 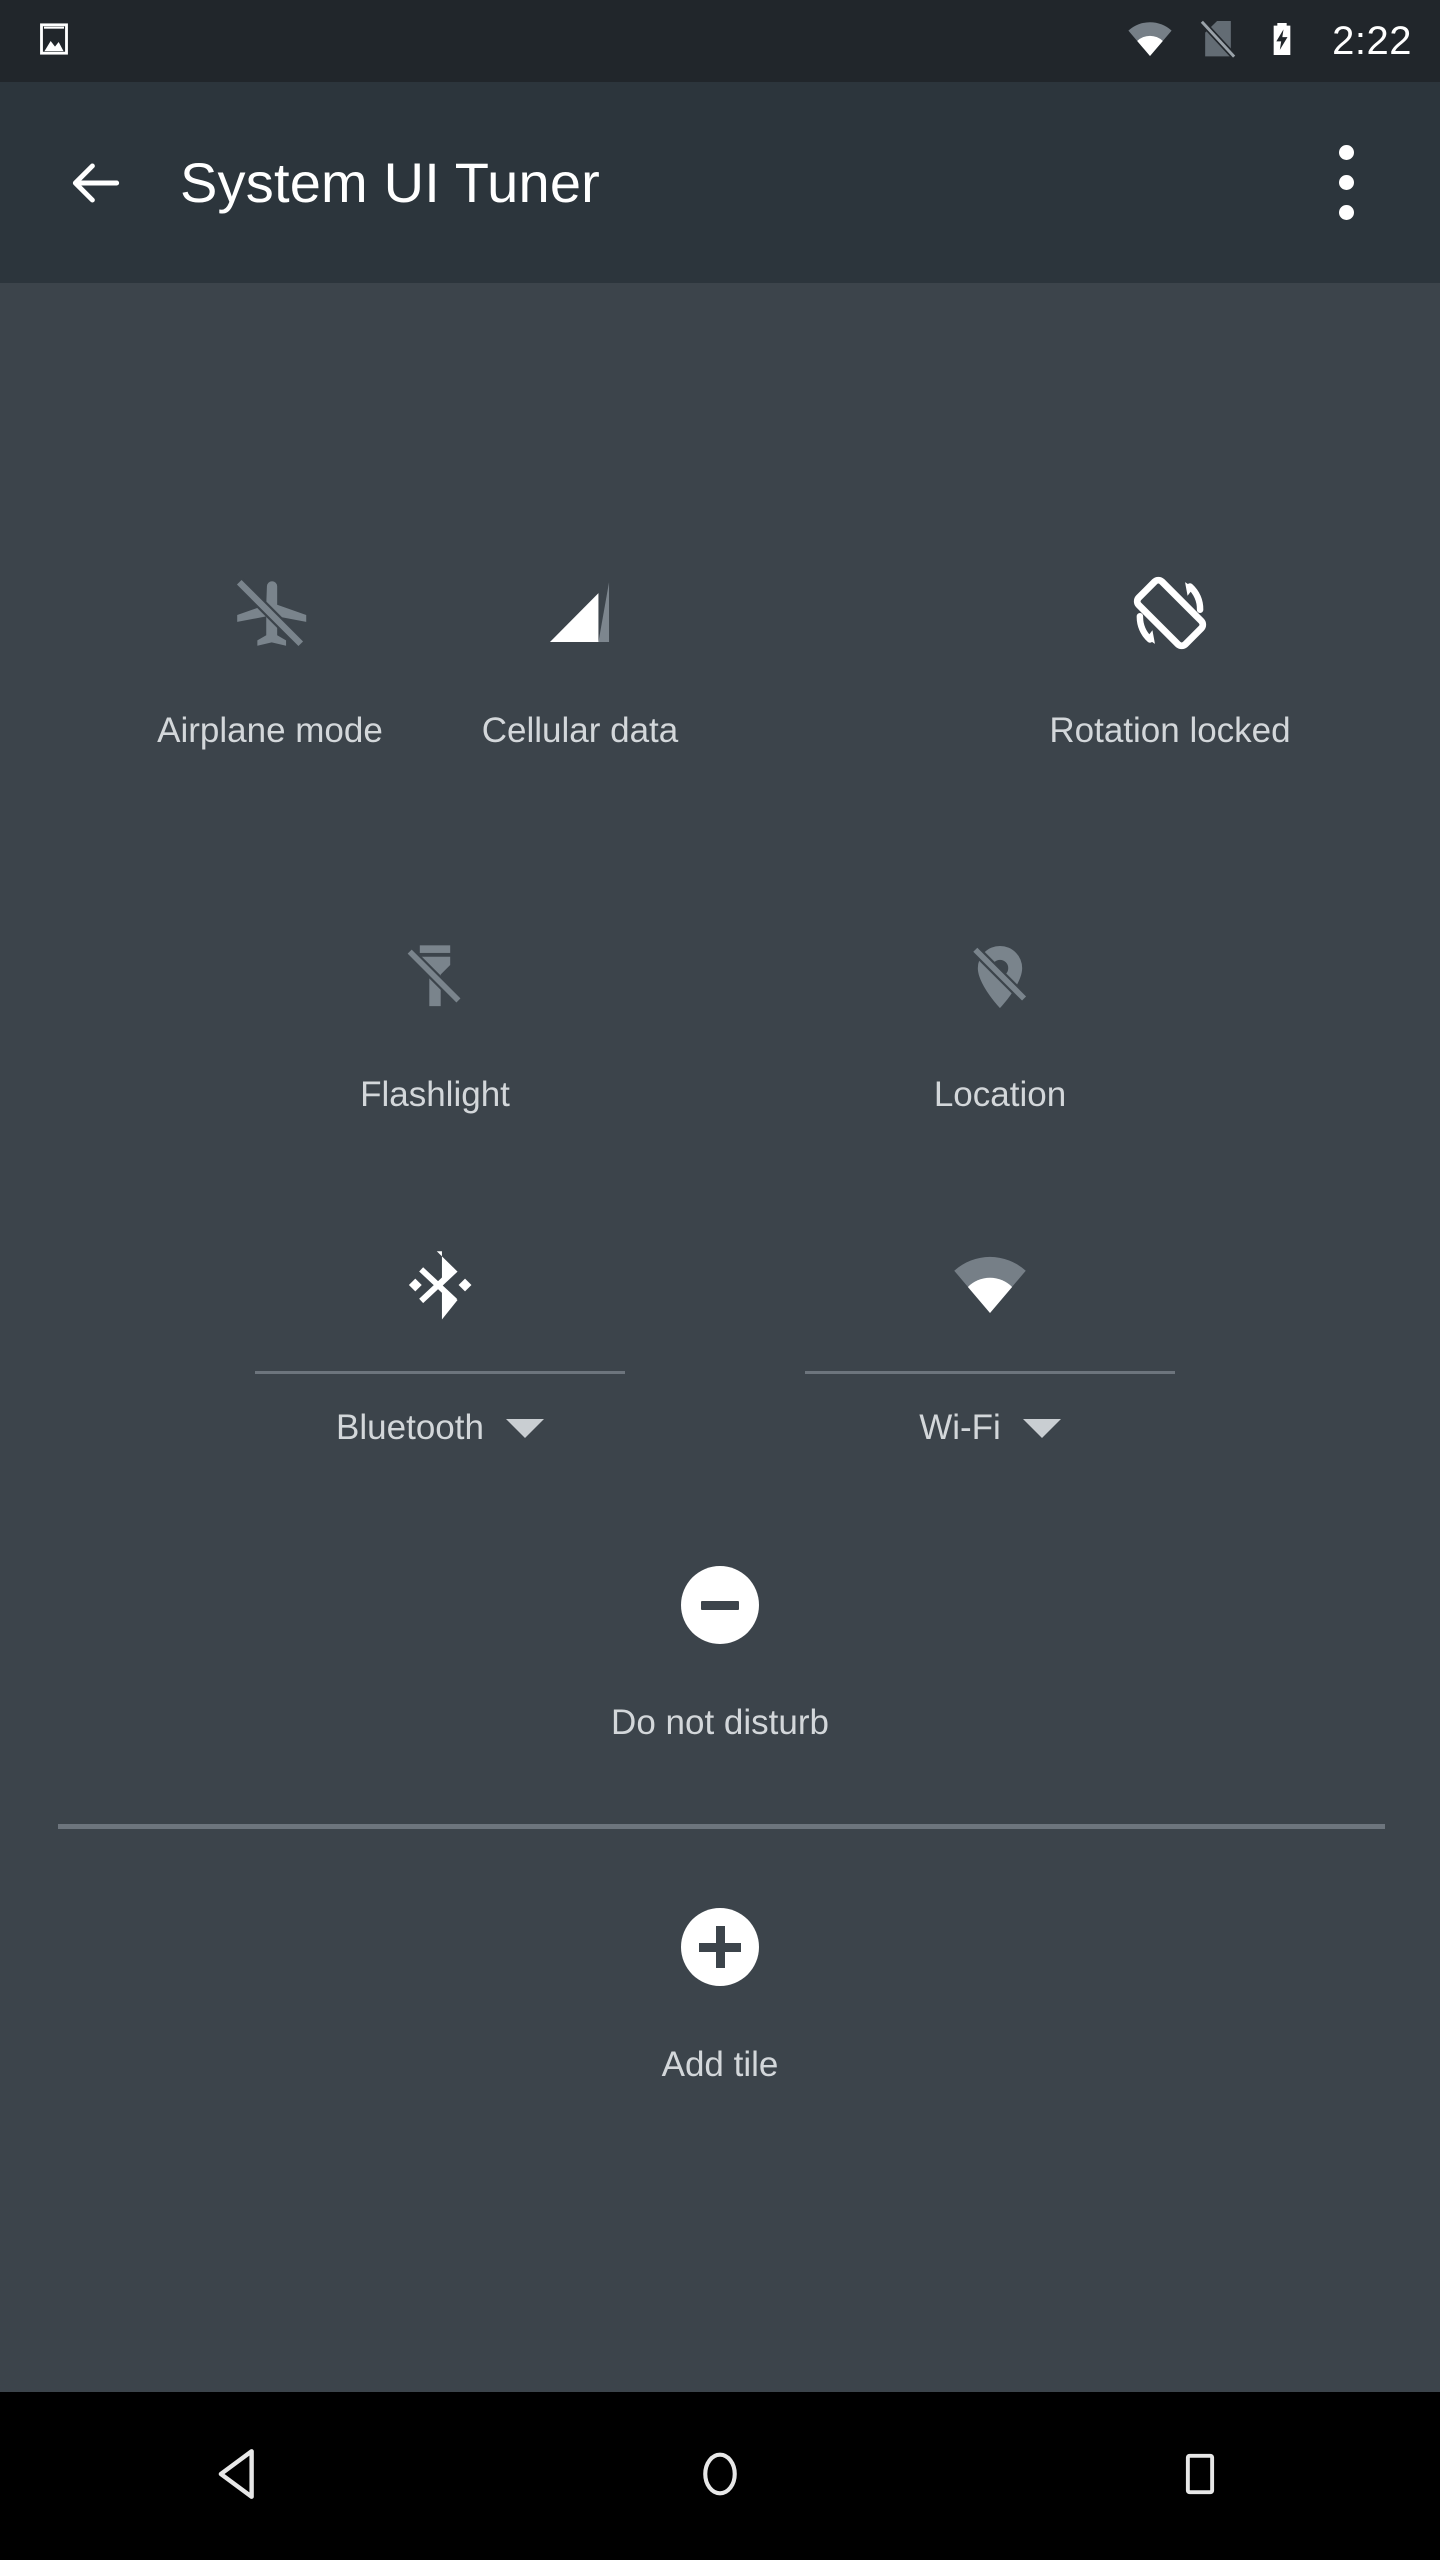 I want to click on nav-back-button, so click(x=240, y=2476).